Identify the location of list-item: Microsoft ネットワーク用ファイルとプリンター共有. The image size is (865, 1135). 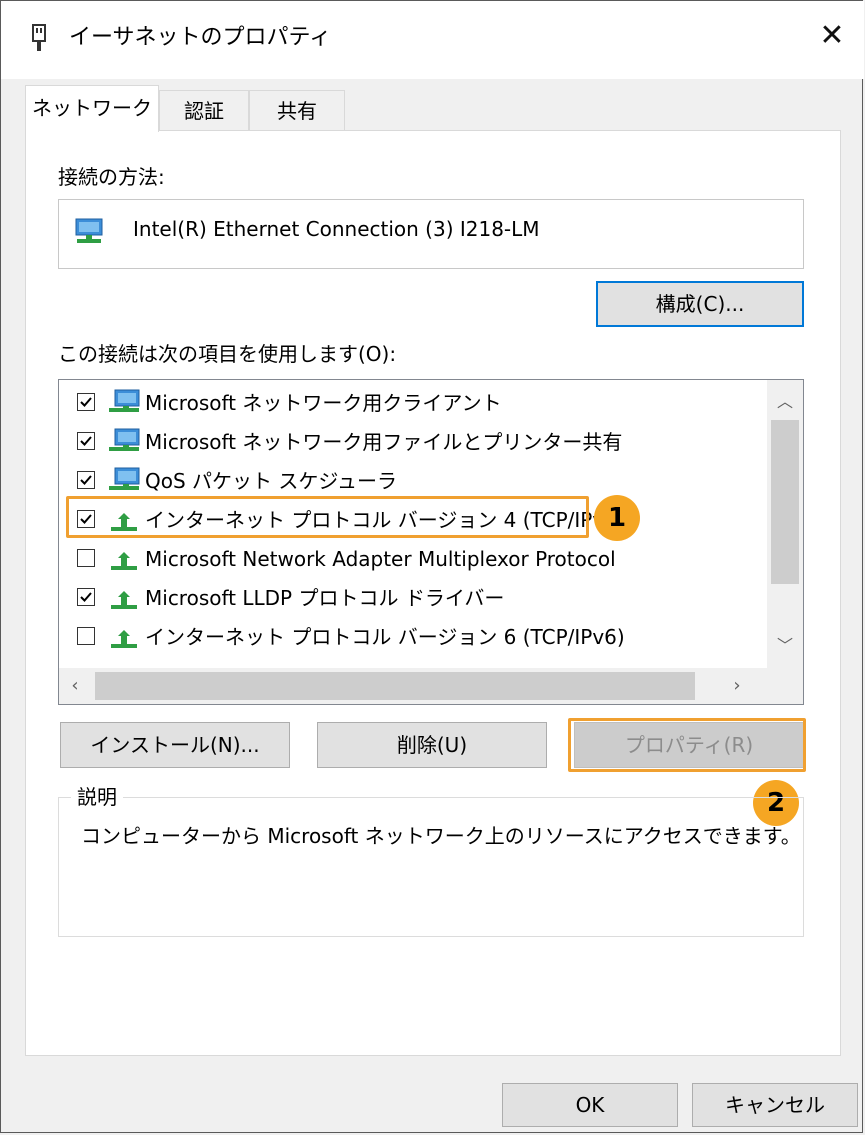
(414, 442).